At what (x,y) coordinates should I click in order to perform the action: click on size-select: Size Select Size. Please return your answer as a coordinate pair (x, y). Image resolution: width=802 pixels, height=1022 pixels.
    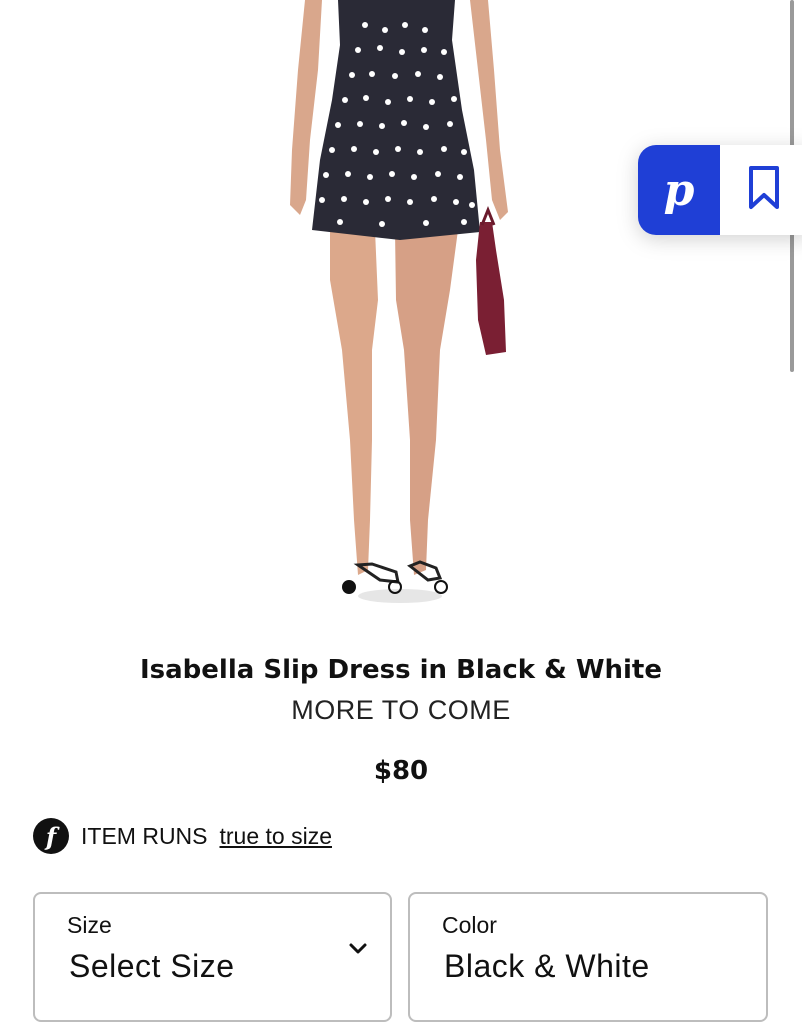
    Looking at the image, I should click on (212, 957).